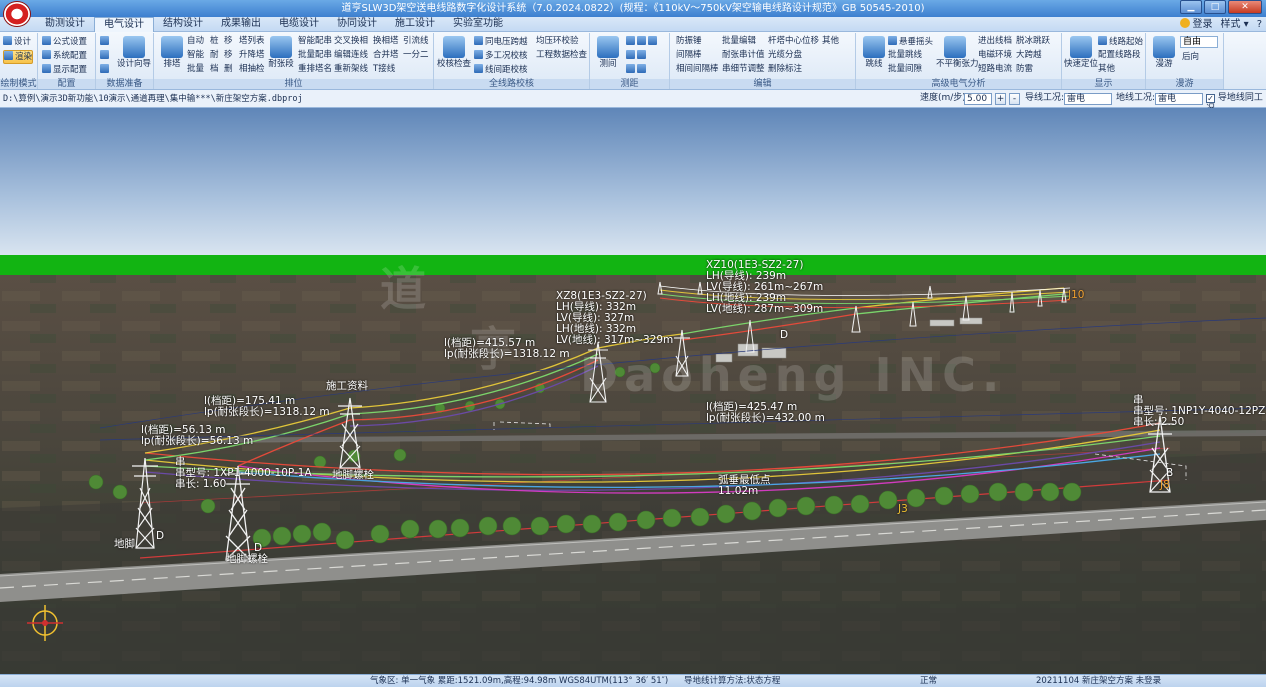 The image size is (1266, 687). Describe the element at coordinates (299, 24) in the screenshot. I see `tab-cable: 电缆设计` at that location.